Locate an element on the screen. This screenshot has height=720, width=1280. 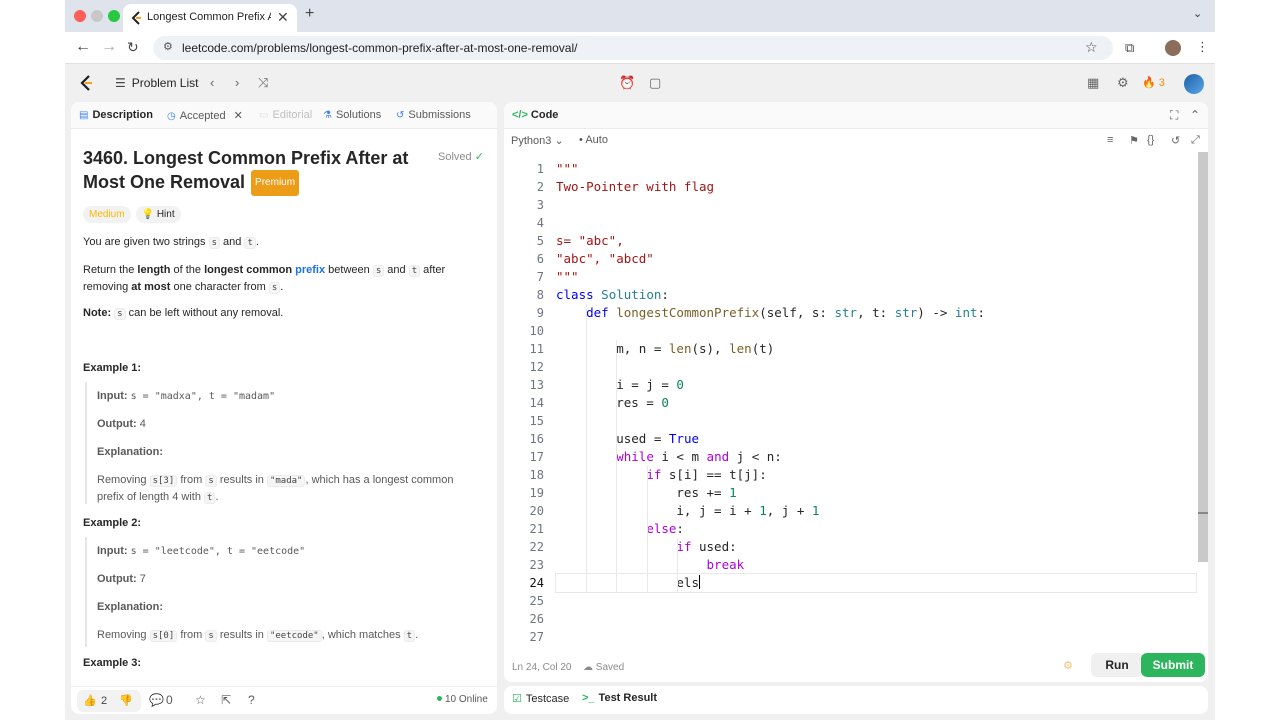
fullscreen-icon: ⛶ is located at coordinates (1174, 115).